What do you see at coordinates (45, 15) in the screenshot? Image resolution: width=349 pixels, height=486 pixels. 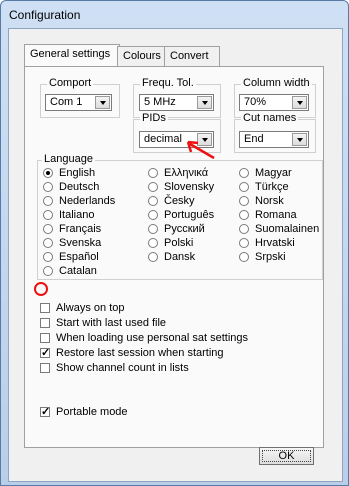 I see `window-title: Configuration` at bounding box center [45, 15].